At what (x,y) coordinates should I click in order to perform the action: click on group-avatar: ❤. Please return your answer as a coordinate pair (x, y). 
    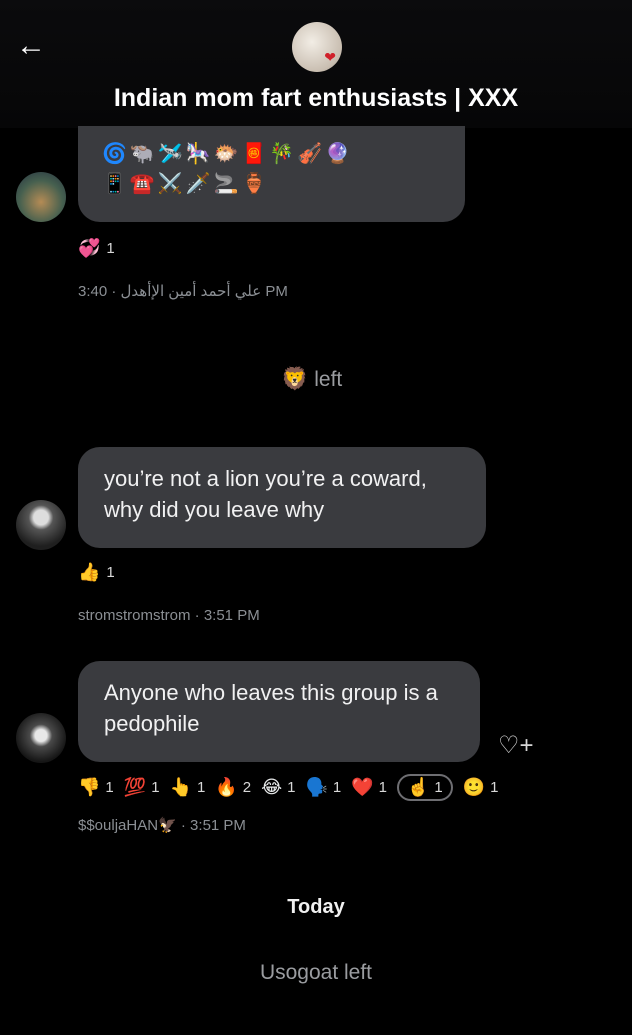
    Looking at the image, I should click on (317, 47).